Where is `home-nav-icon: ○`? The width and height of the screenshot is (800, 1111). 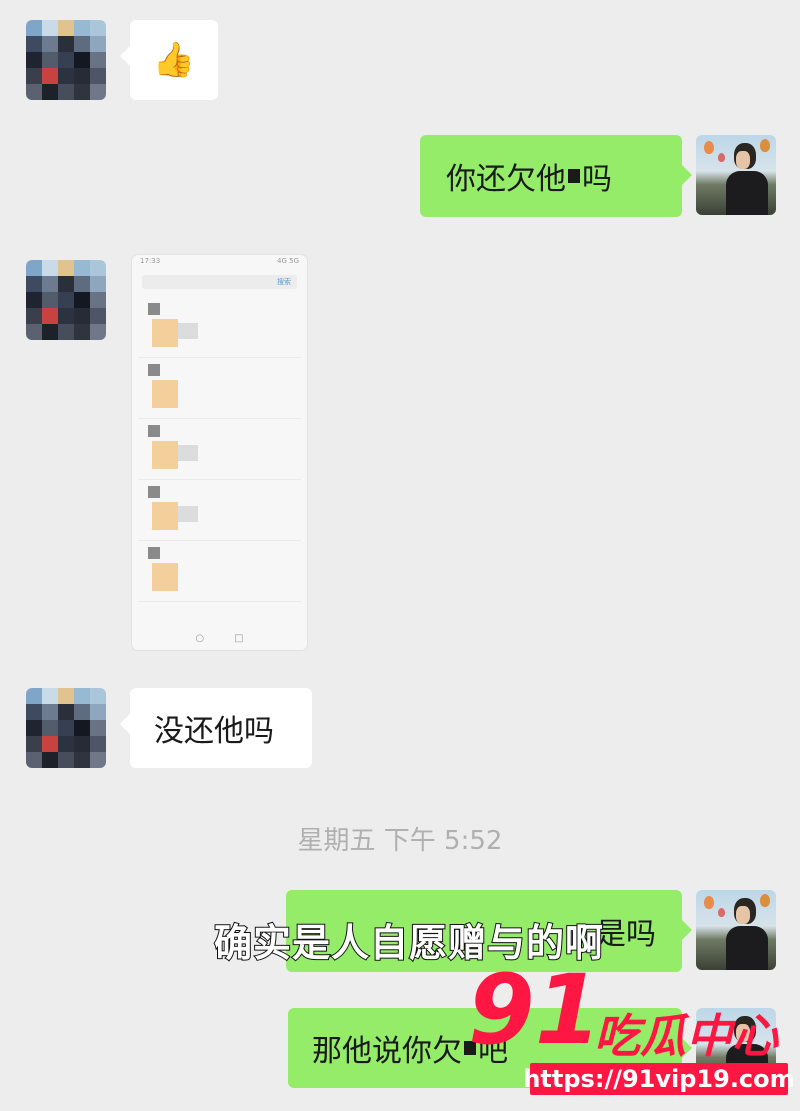
home-nav-icon: ○ is located at coordinates (200, 638).